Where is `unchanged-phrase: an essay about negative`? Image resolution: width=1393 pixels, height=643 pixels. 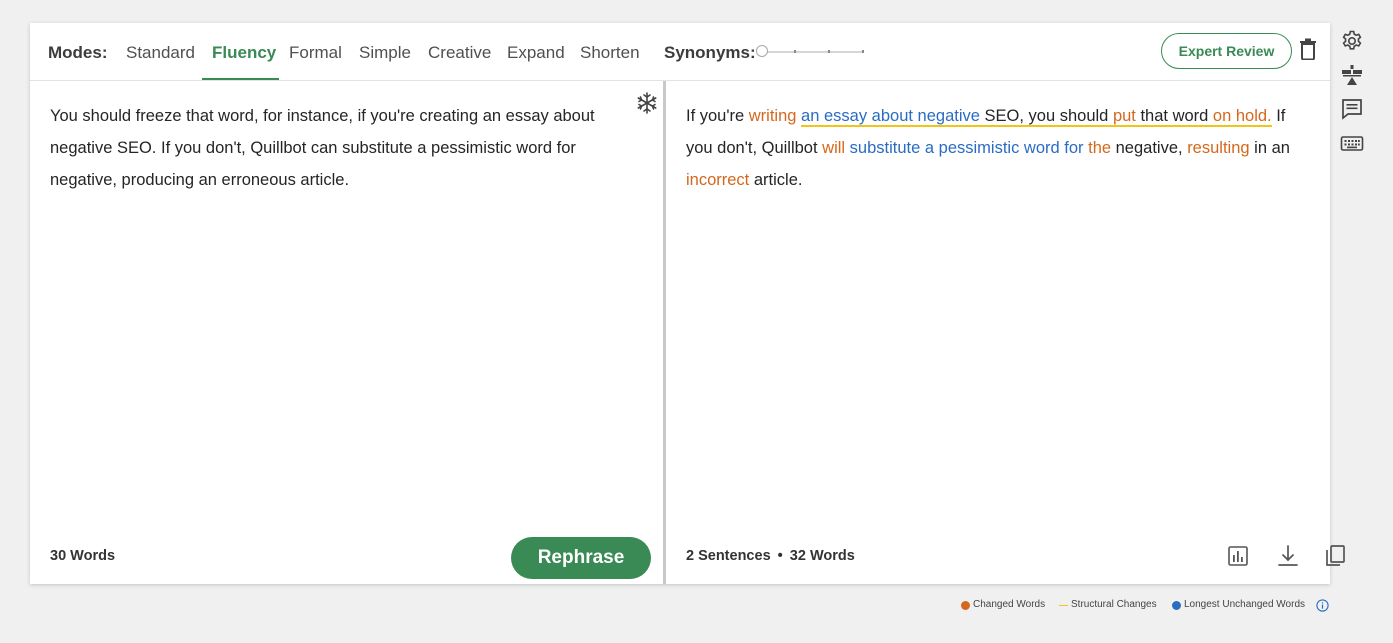
unchanged-phrase: an essay about negative is located at coordinates (890, 117).